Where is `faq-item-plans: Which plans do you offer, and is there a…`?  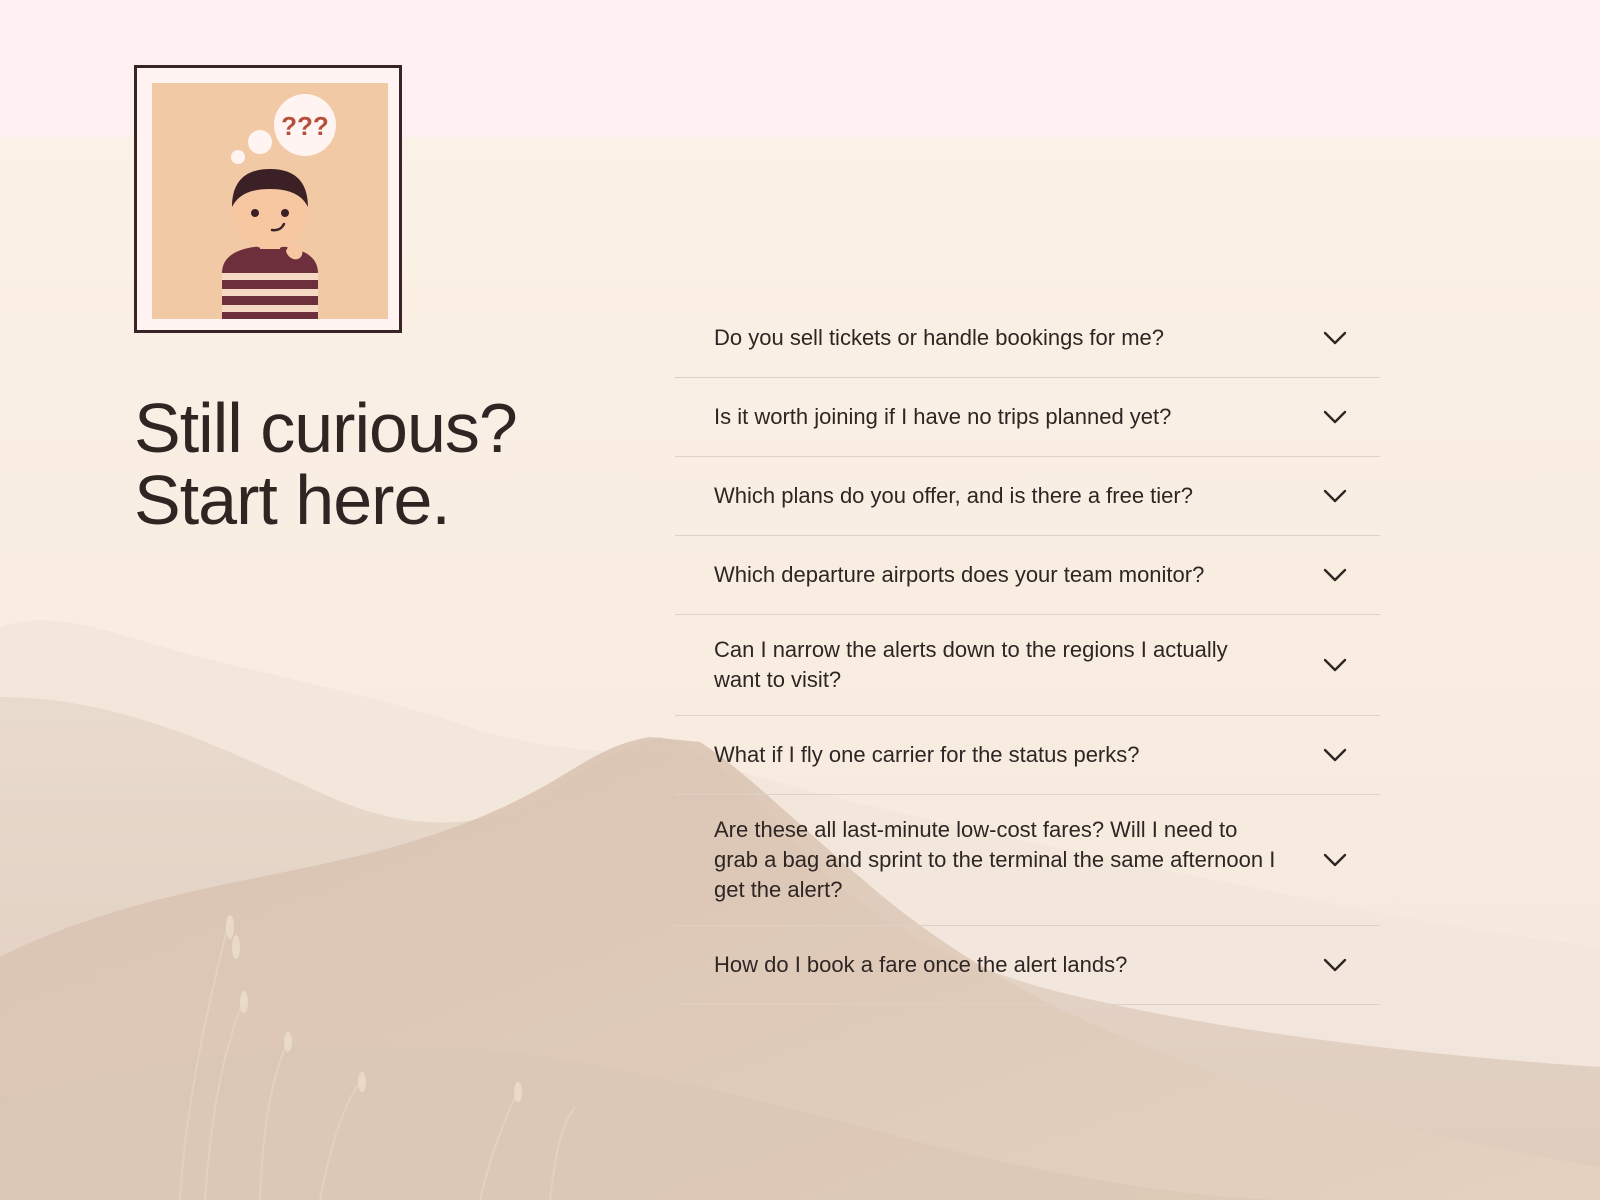
faq-item-plans: Which plans do you offer, and is there a… is located at coordinates (1027, 496).